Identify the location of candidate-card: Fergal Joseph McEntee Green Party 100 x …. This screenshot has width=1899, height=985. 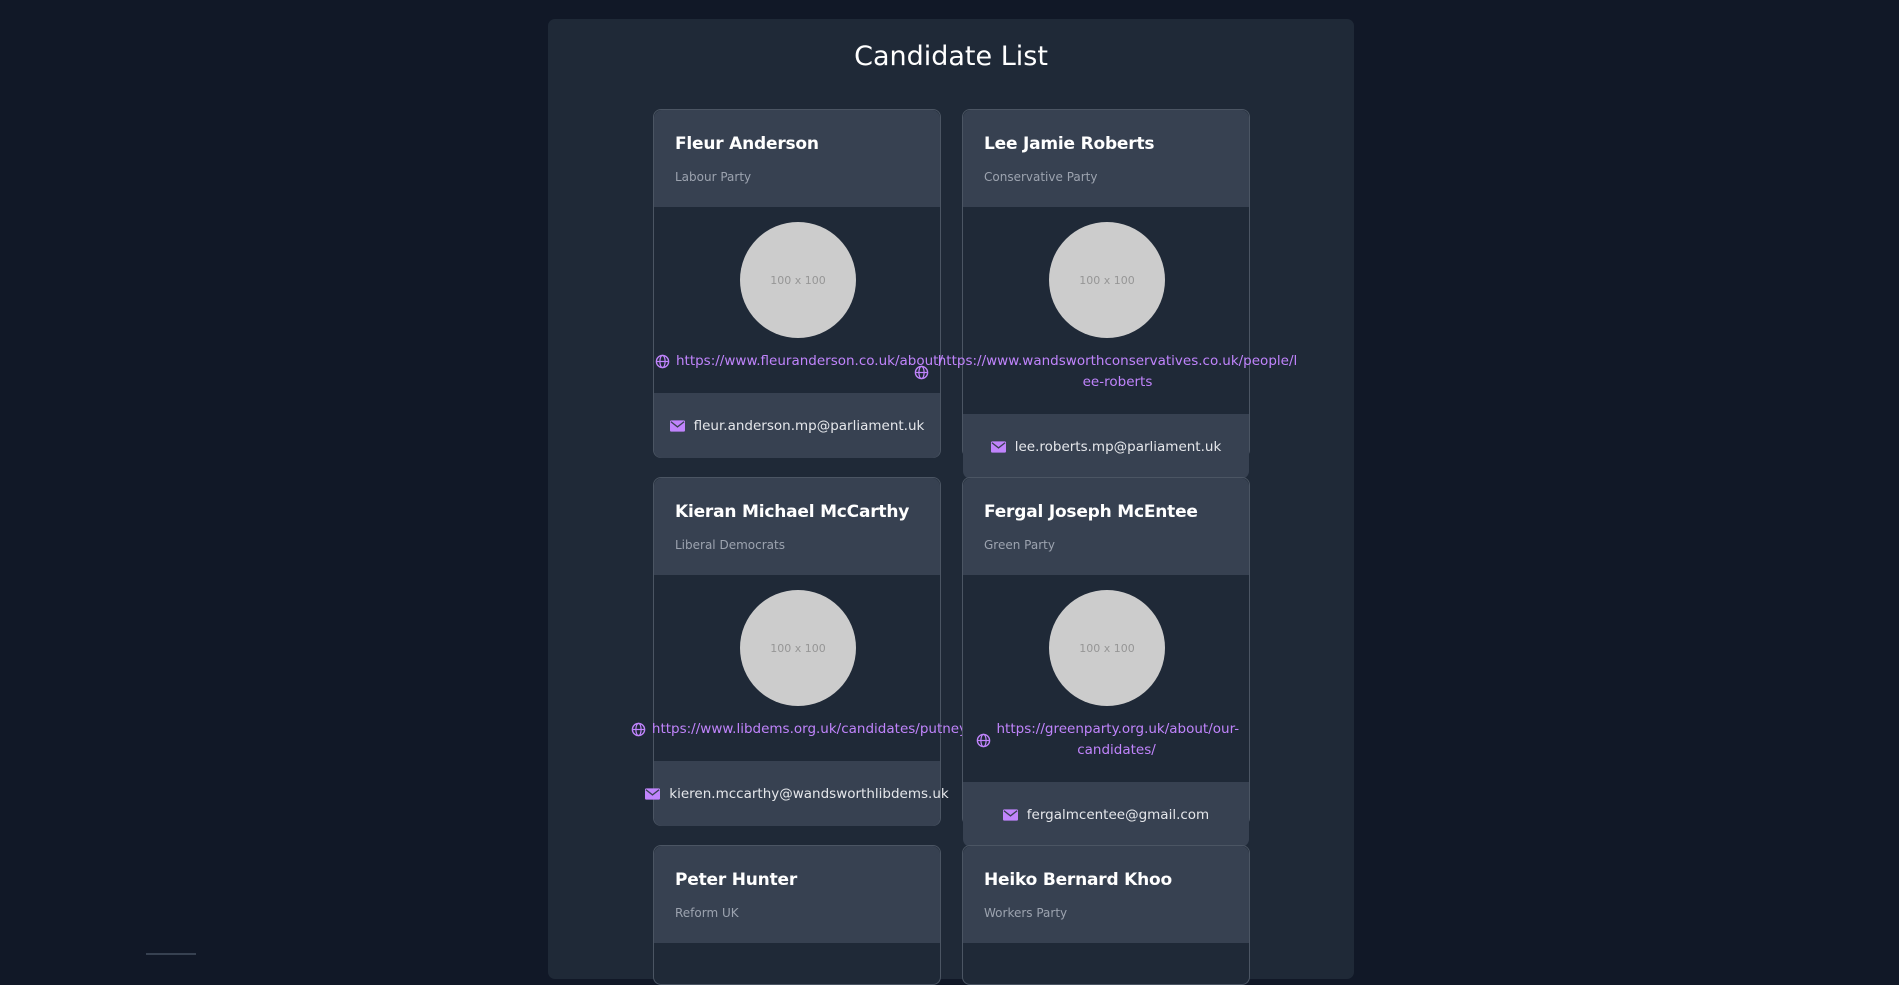
(1106, 662).